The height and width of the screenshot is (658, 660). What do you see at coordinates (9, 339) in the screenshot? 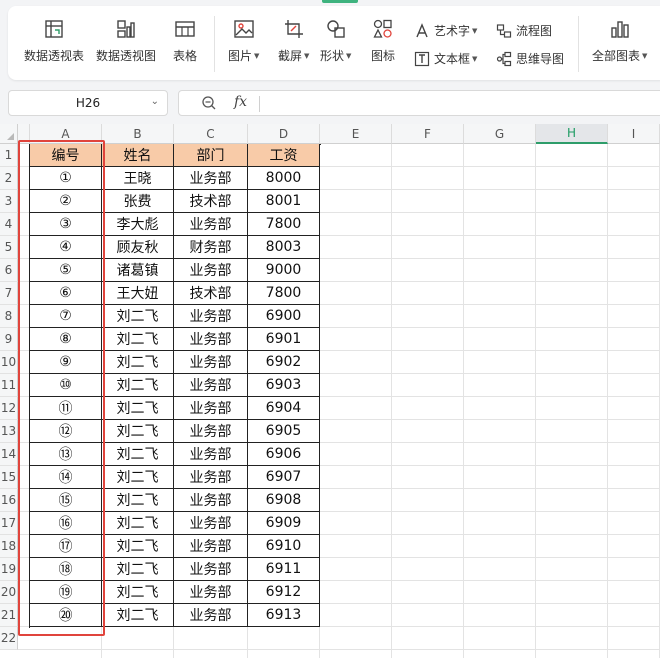
I see `row-header-9: 9` at bounding box center [9, 339].